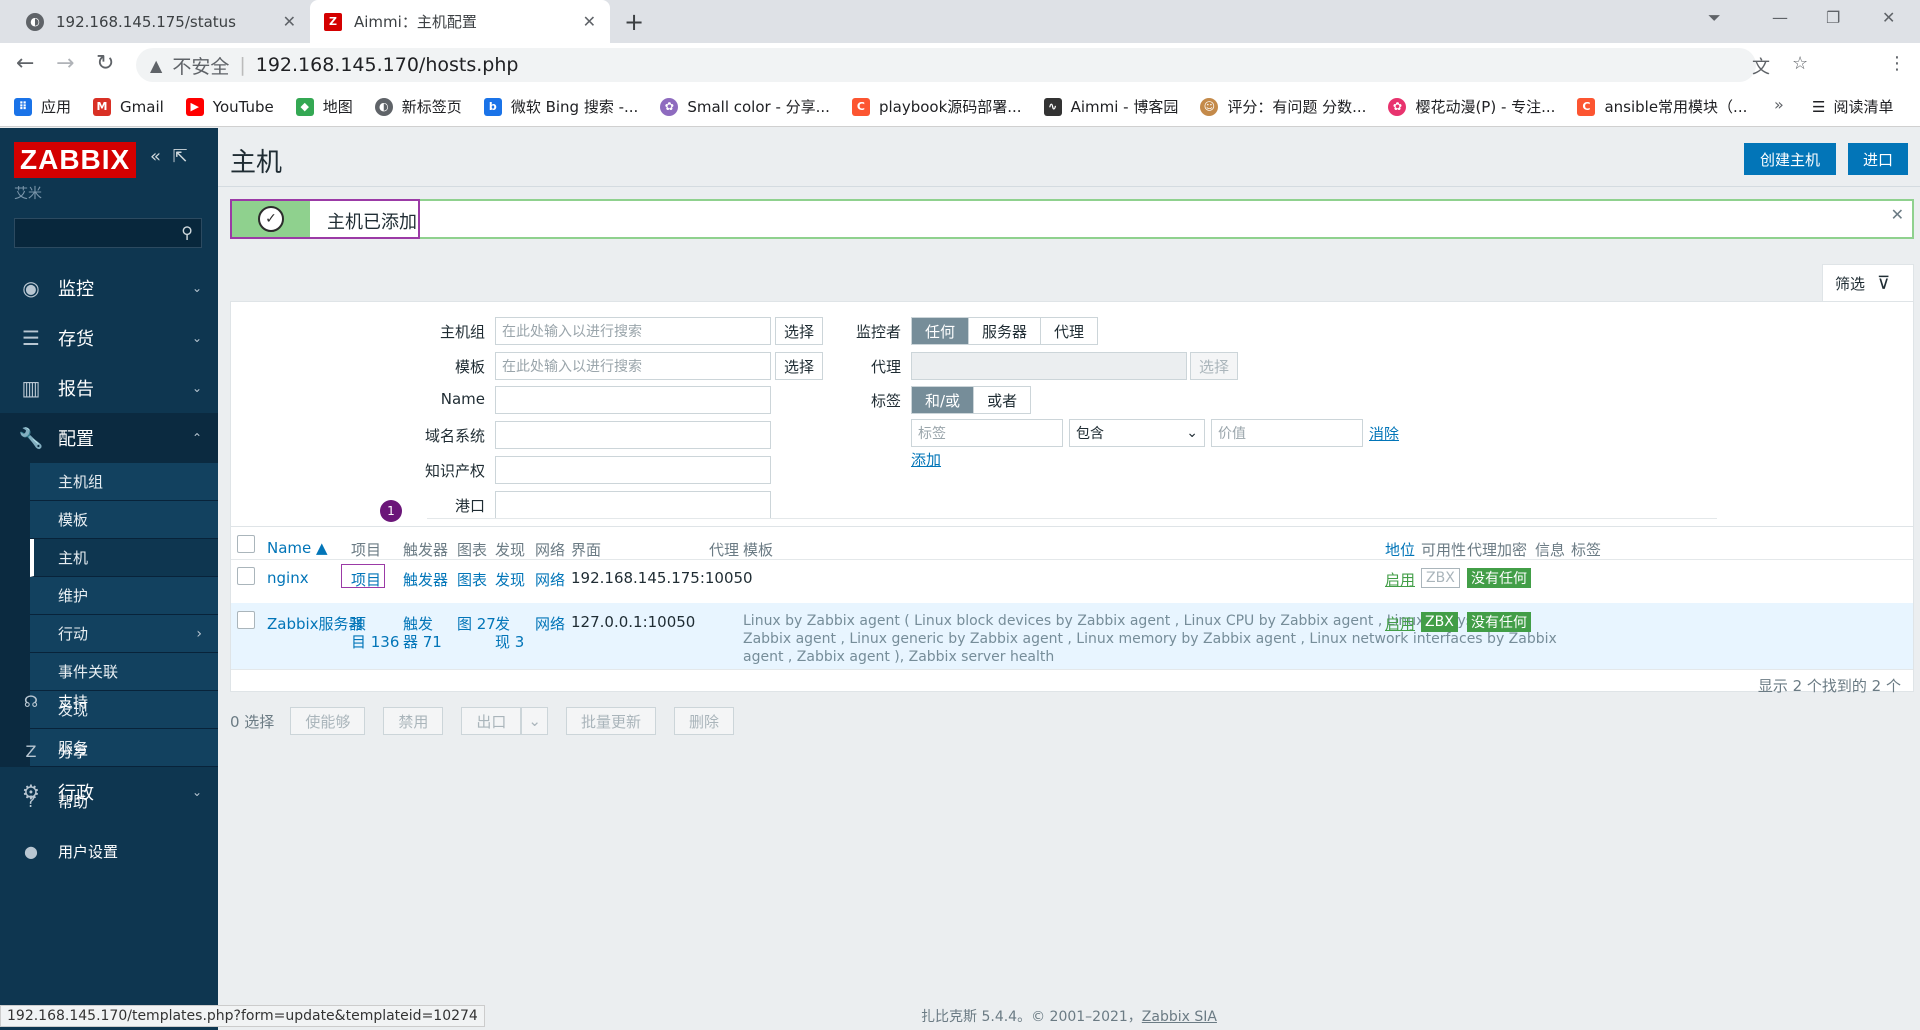 This screenshot has width=1920, height=1030. I want to click on bookmark-maps: ◆ 地图, so click(324, 106).